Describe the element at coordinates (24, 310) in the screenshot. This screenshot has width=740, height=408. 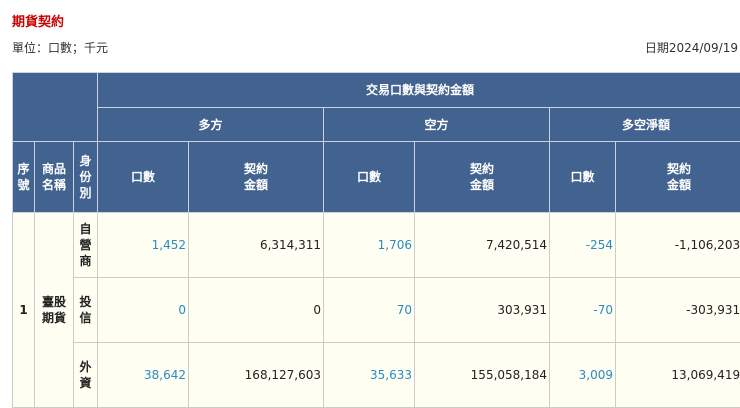
I see `seq-cell: 1` at that location.